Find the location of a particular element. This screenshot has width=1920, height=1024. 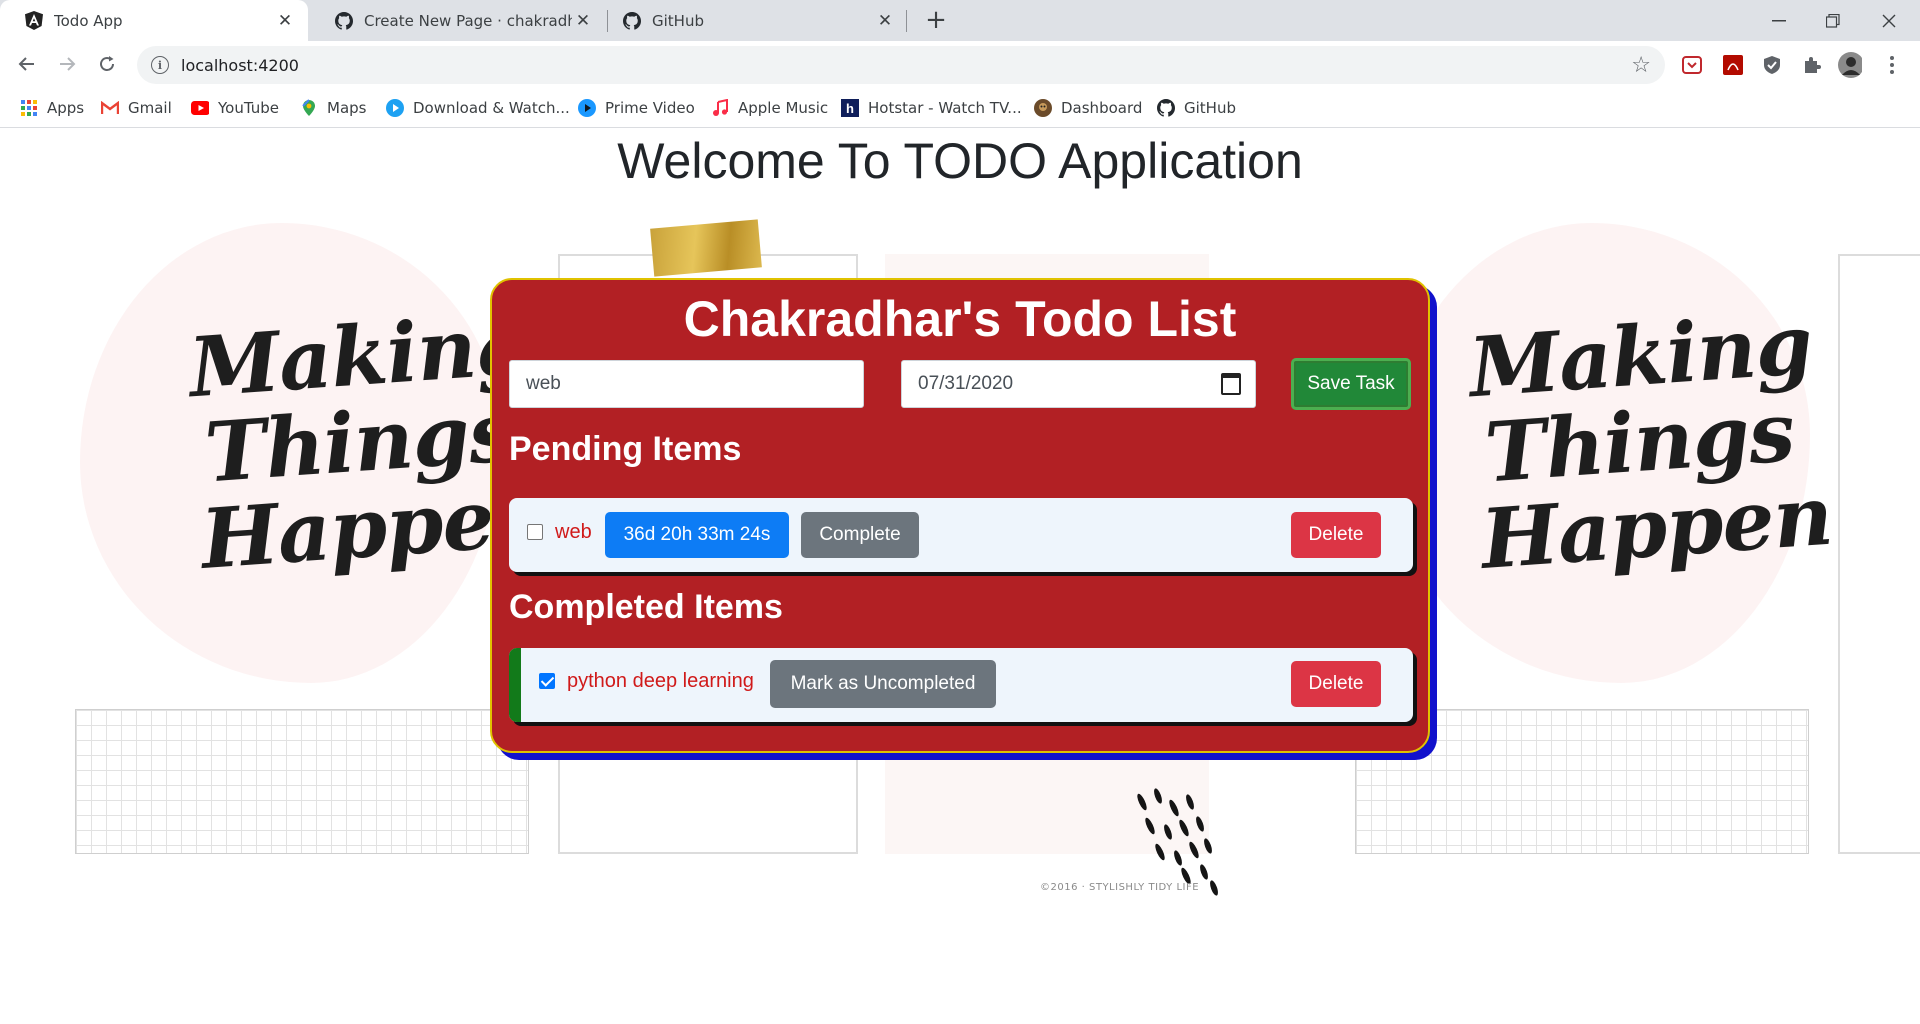

bookmark-label: Gmail is located at coordinates (150, 108).